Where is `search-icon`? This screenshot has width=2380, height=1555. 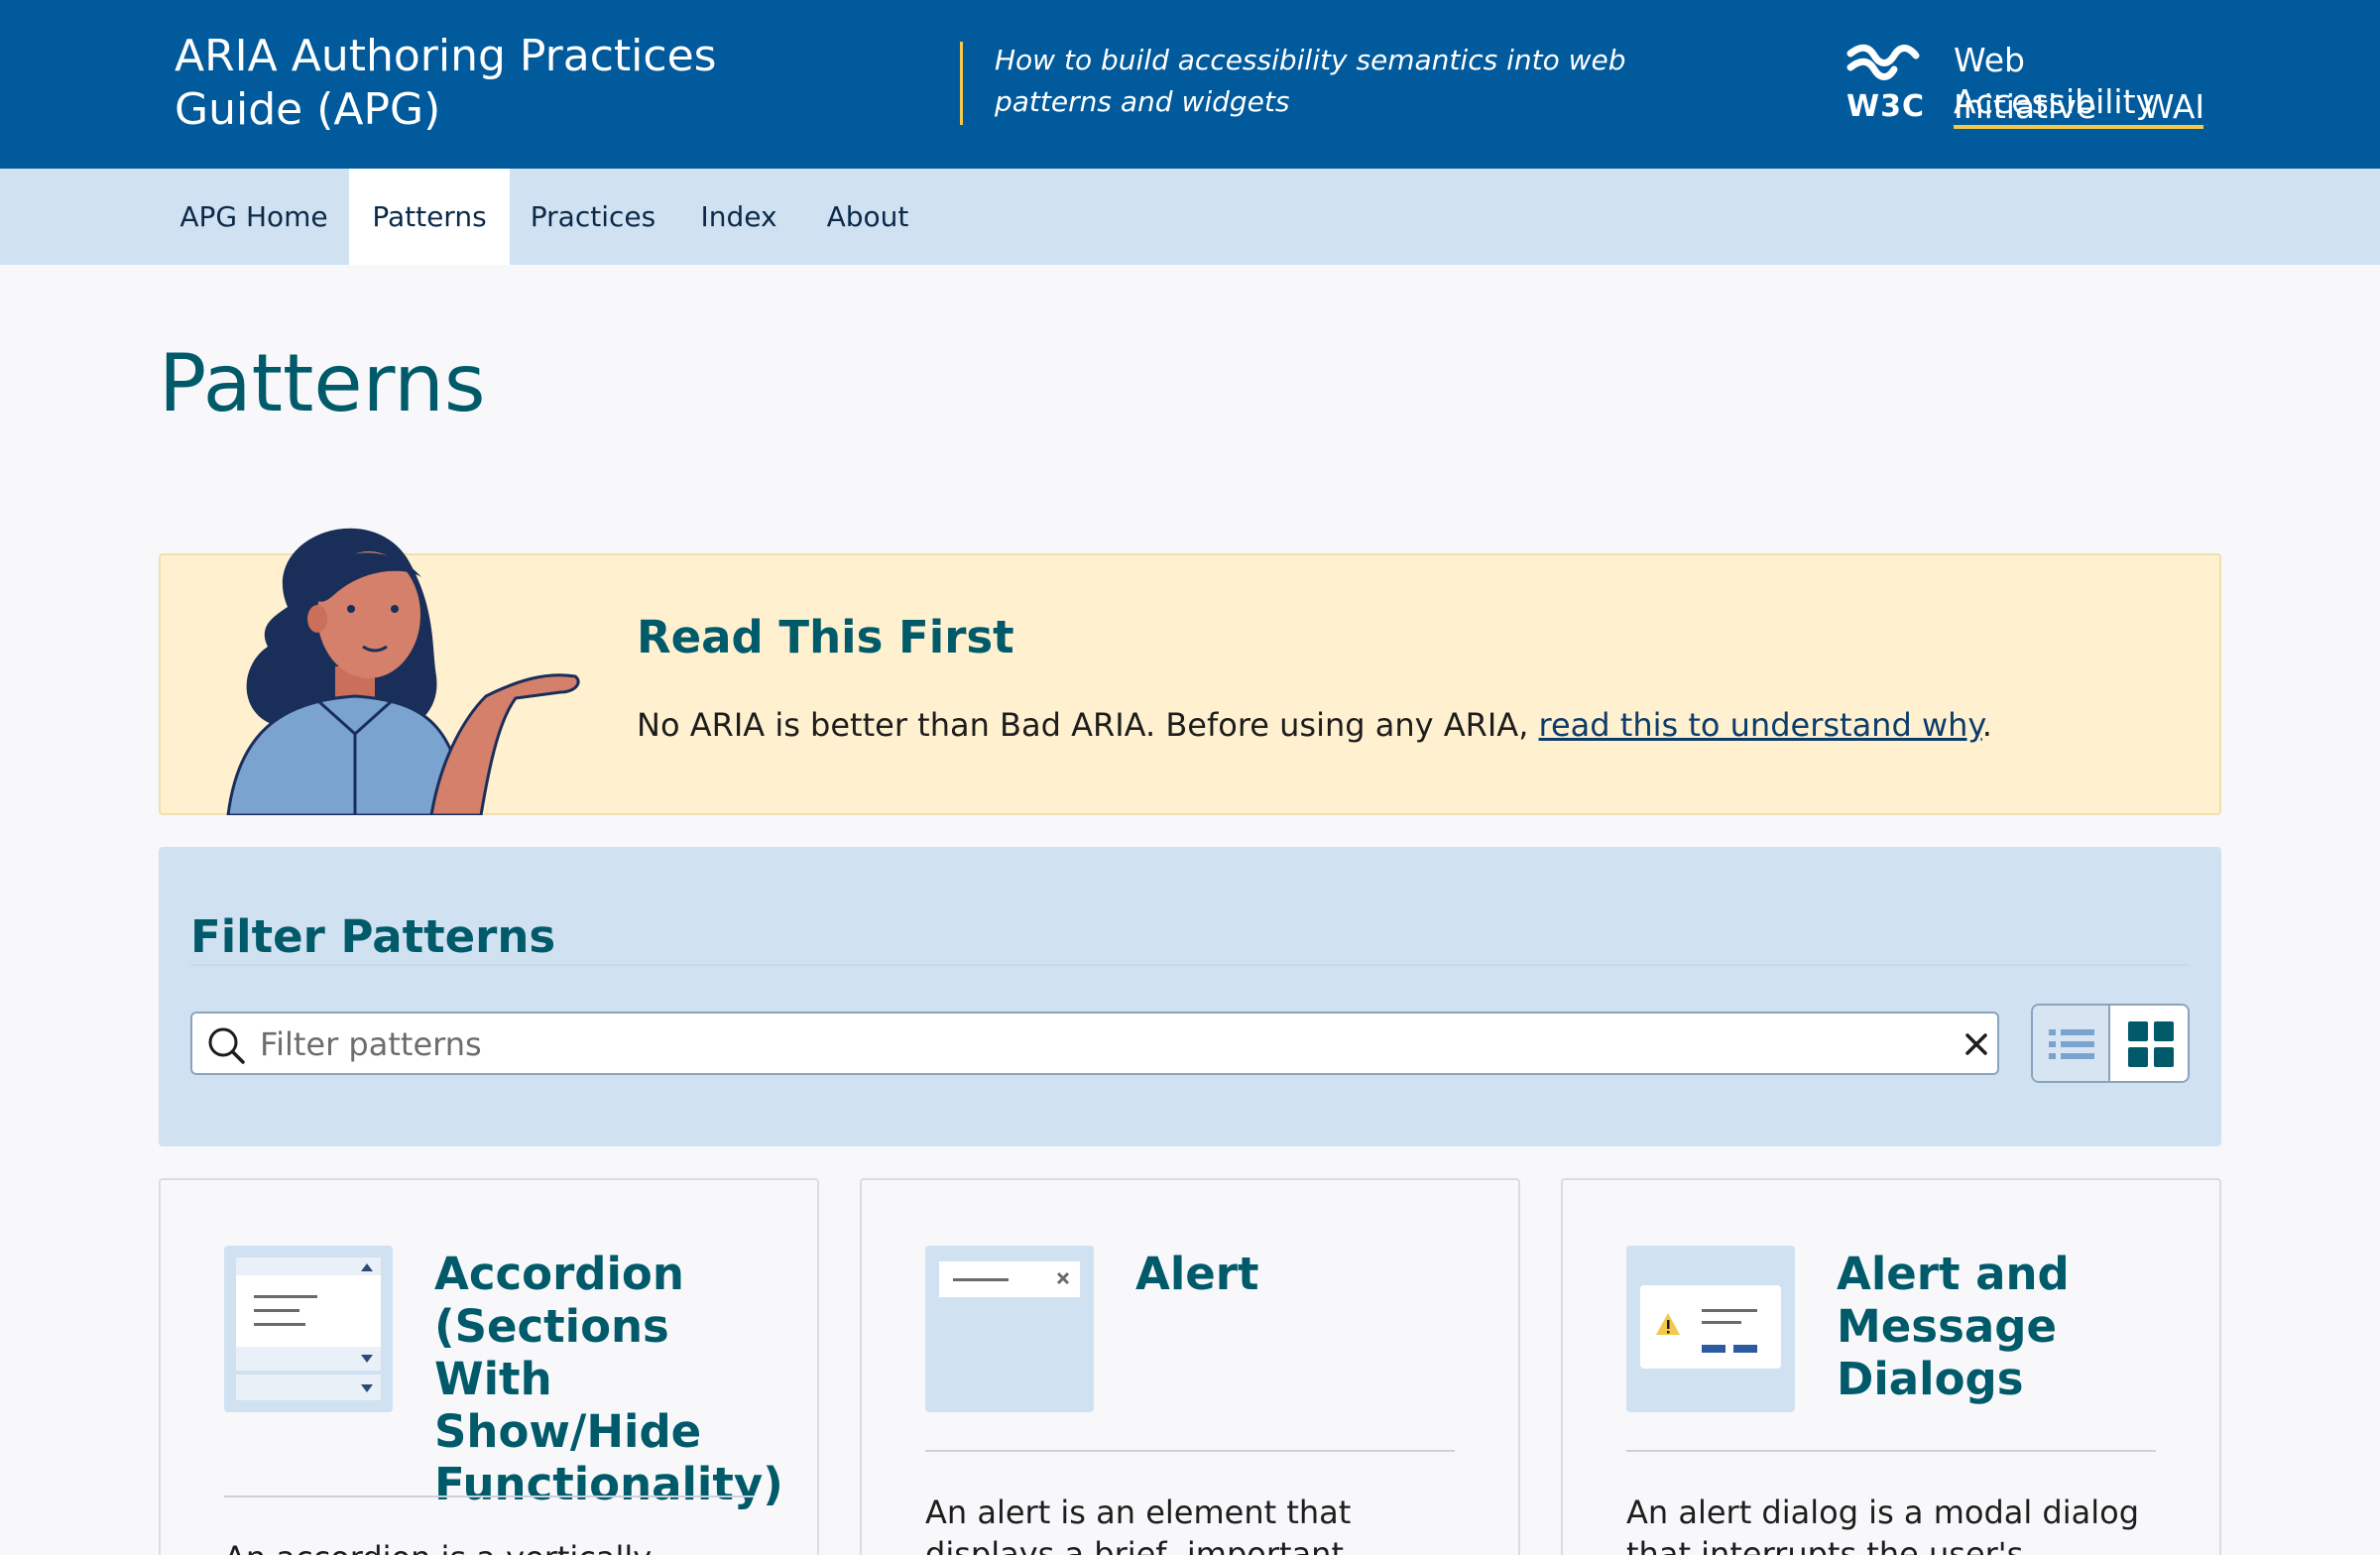
search-icon is located at coordinates (226, 1045).